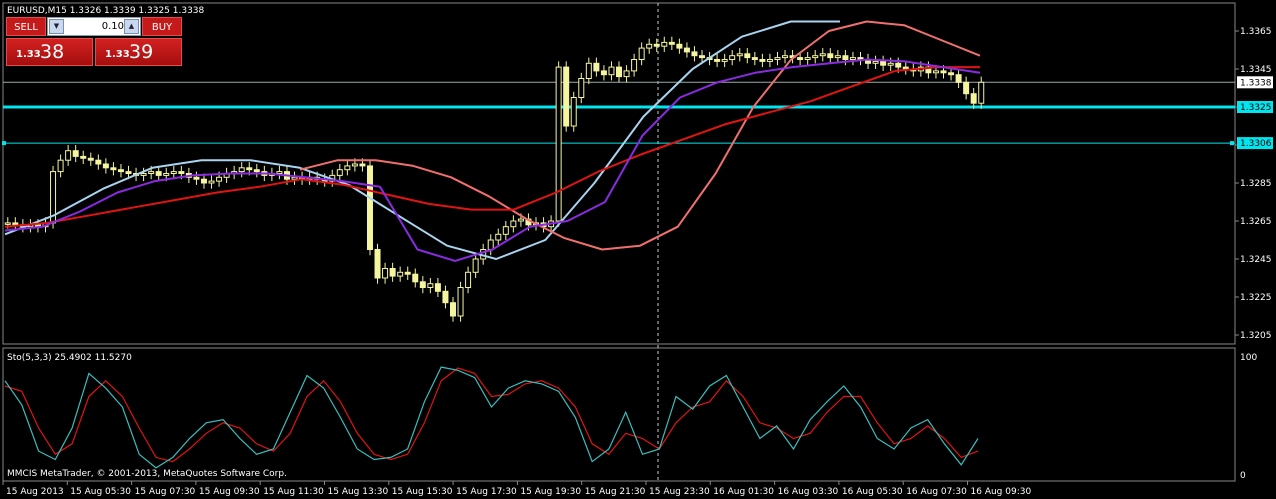 This screenshot has width=1276, height=499. What do you see at coordinates (1248, 358) in the screenshot?
I see `stochastic-max-label: 100` at bounding box center [1248, 358].